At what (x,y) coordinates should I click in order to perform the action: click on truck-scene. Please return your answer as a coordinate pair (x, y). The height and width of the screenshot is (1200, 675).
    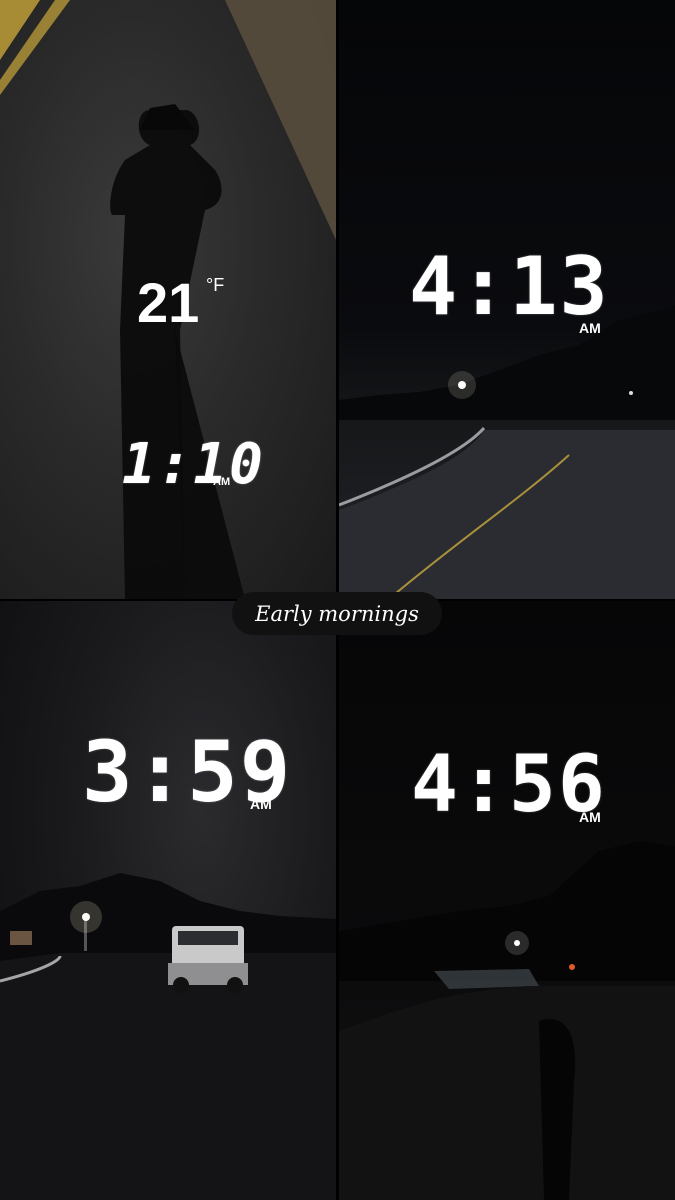
    Looking at the image, I should click on (168, 1036).